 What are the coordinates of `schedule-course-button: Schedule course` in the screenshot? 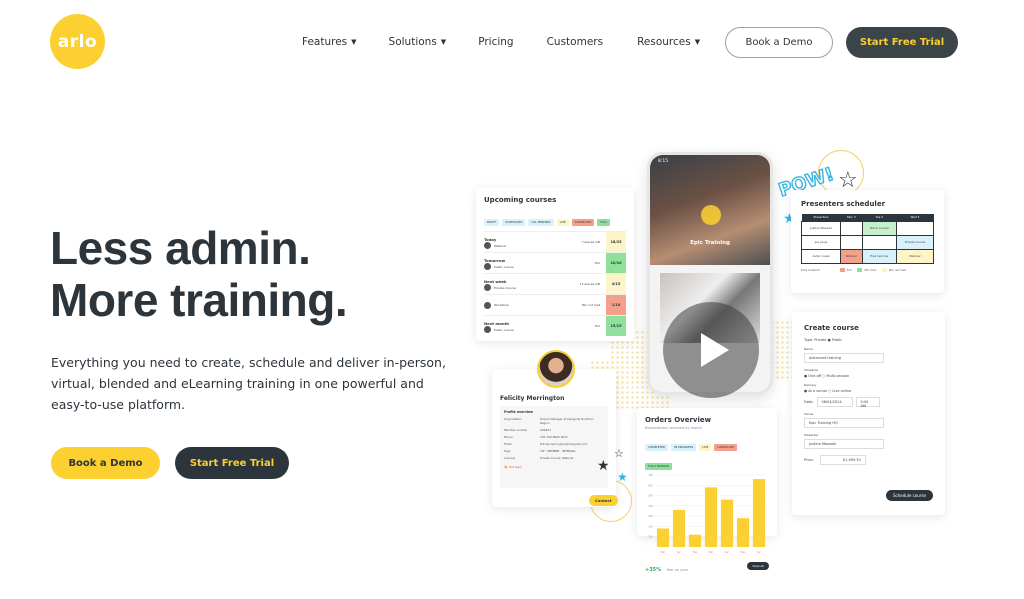 It's located at (909, 495).